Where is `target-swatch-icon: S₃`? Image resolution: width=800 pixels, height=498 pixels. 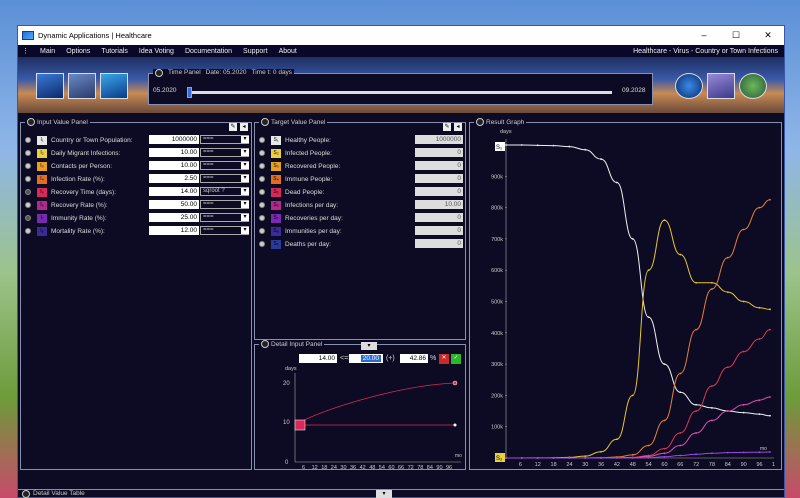
target-swatch-icon: S₃ is located at coordinates (276, 166).